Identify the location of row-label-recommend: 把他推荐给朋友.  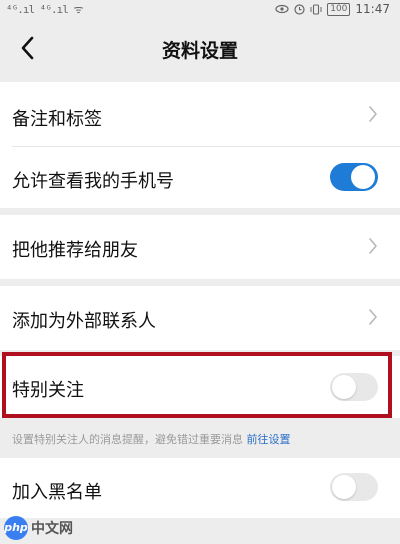
(75, 250).